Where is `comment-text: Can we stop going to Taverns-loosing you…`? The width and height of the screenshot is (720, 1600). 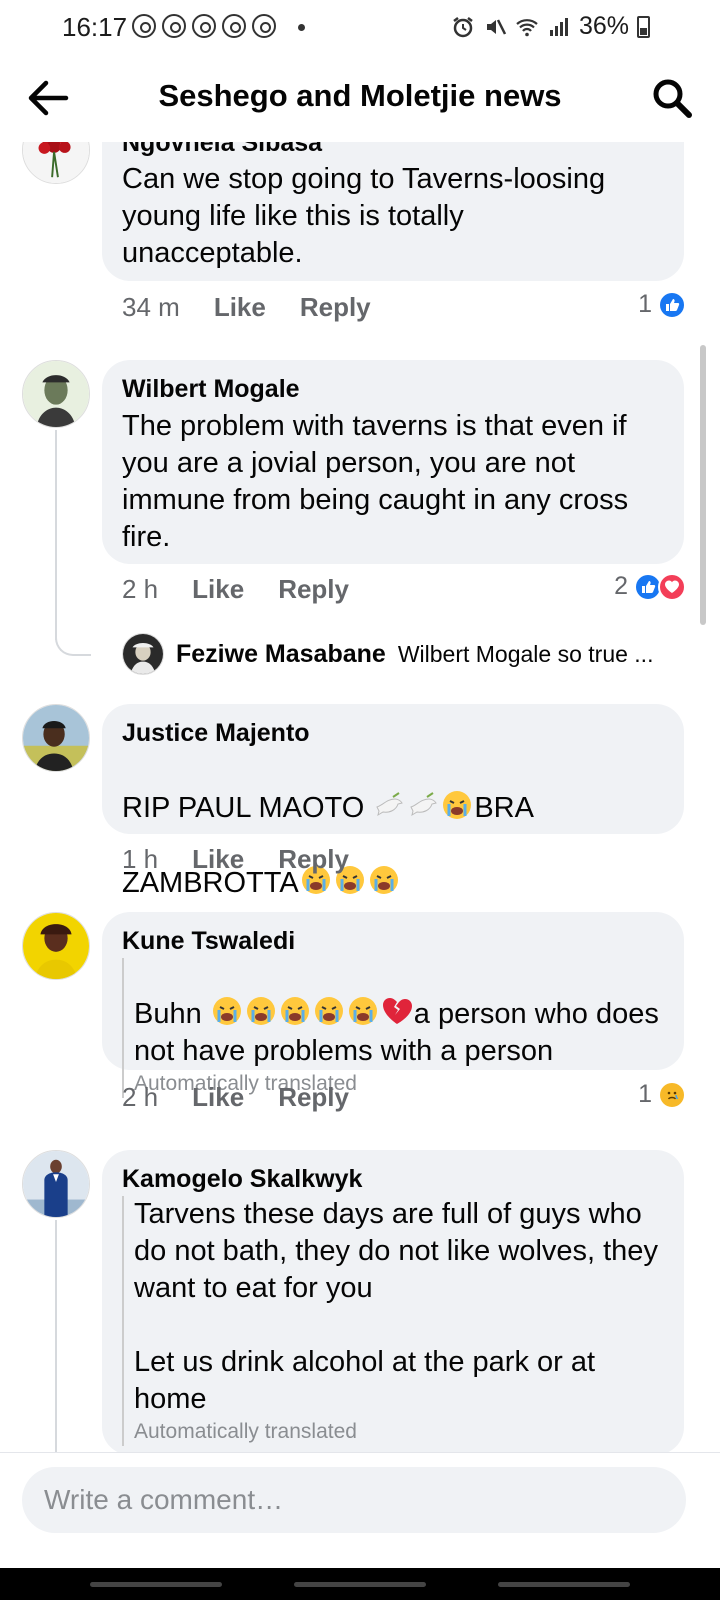
comment-text: Can we stop going to Taverns-loosing you… is located at coordinates (364, 216).